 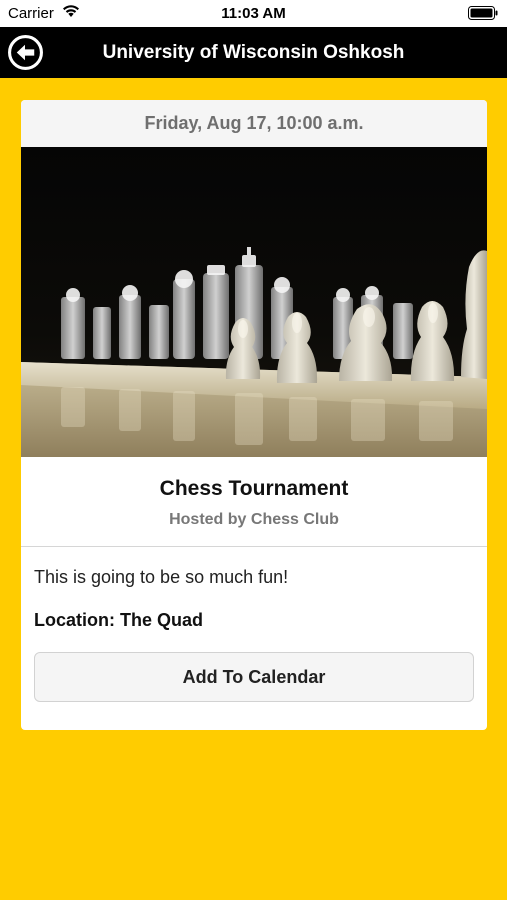 I want to click on nav-bar: University of Wisconsin Oshkosh, so click(x=253, y=52).